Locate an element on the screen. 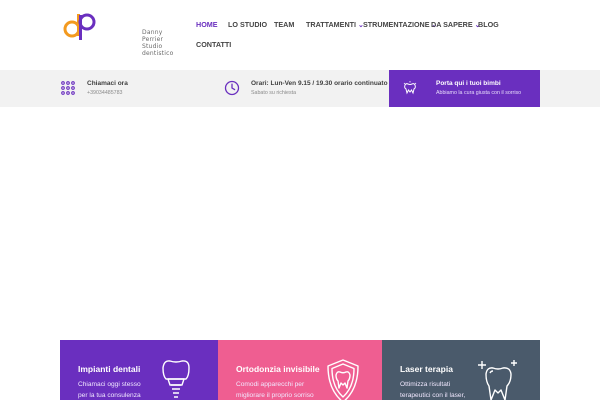 This screenshot has width=600, height=400. call-title: Chiamaci ora is located at coordinates (107, 83).